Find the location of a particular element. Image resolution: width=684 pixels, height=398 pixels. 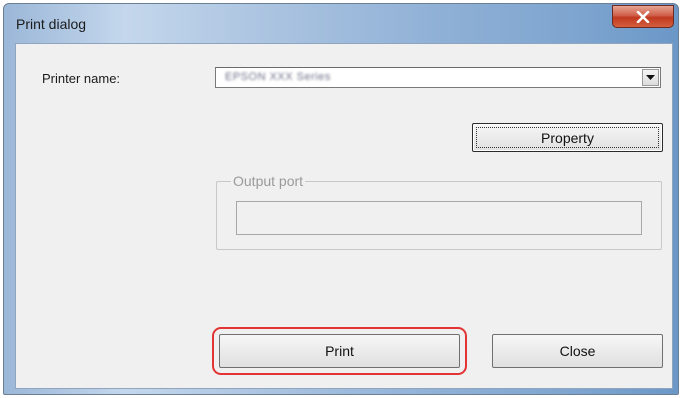

window-close-button is located at coordinates (643, 16).